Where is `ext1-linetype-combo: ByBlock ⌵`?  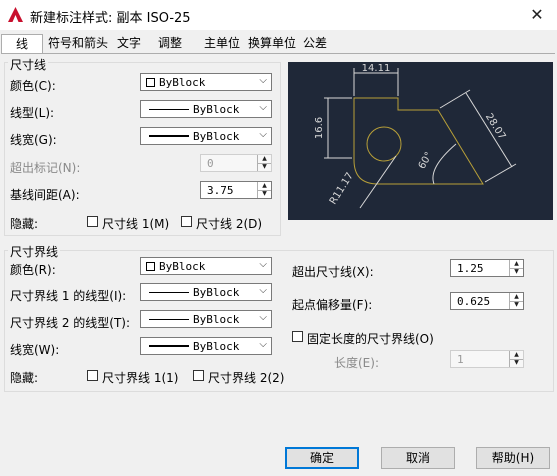
ext1-linetype-combo: ByBlock ⌵ is located at coordinates (206, 292).